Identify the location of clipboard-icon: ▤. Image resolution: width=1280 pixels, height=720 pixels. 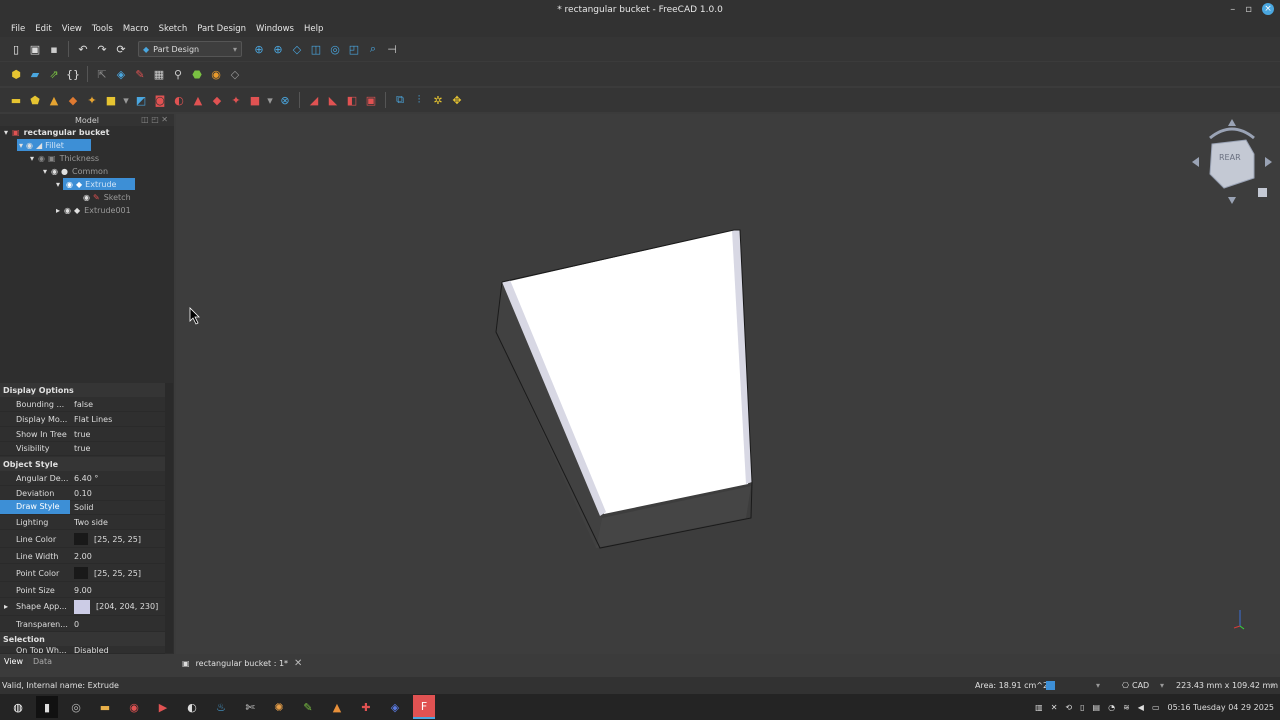
(1097, 707).